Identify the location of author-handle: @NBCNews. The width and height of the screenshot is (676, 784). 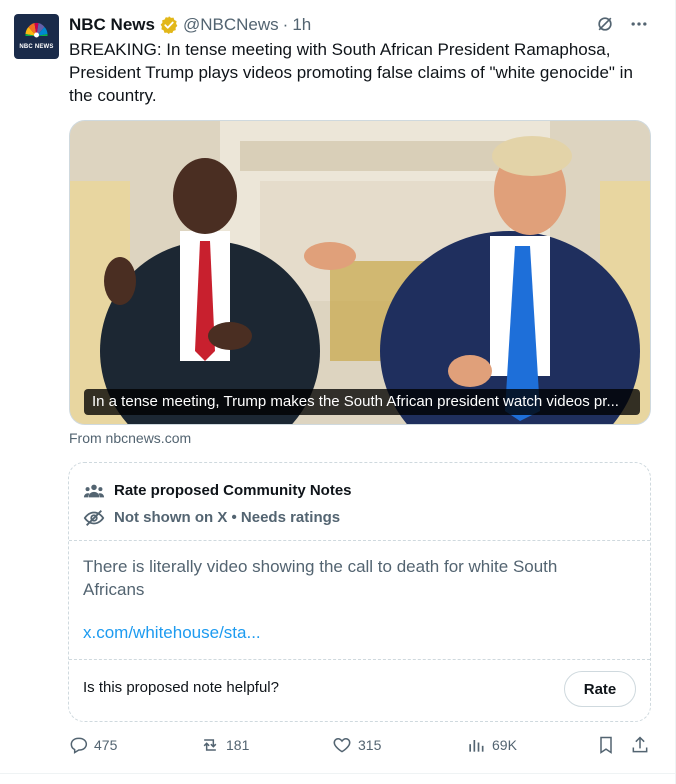
(231, 25).